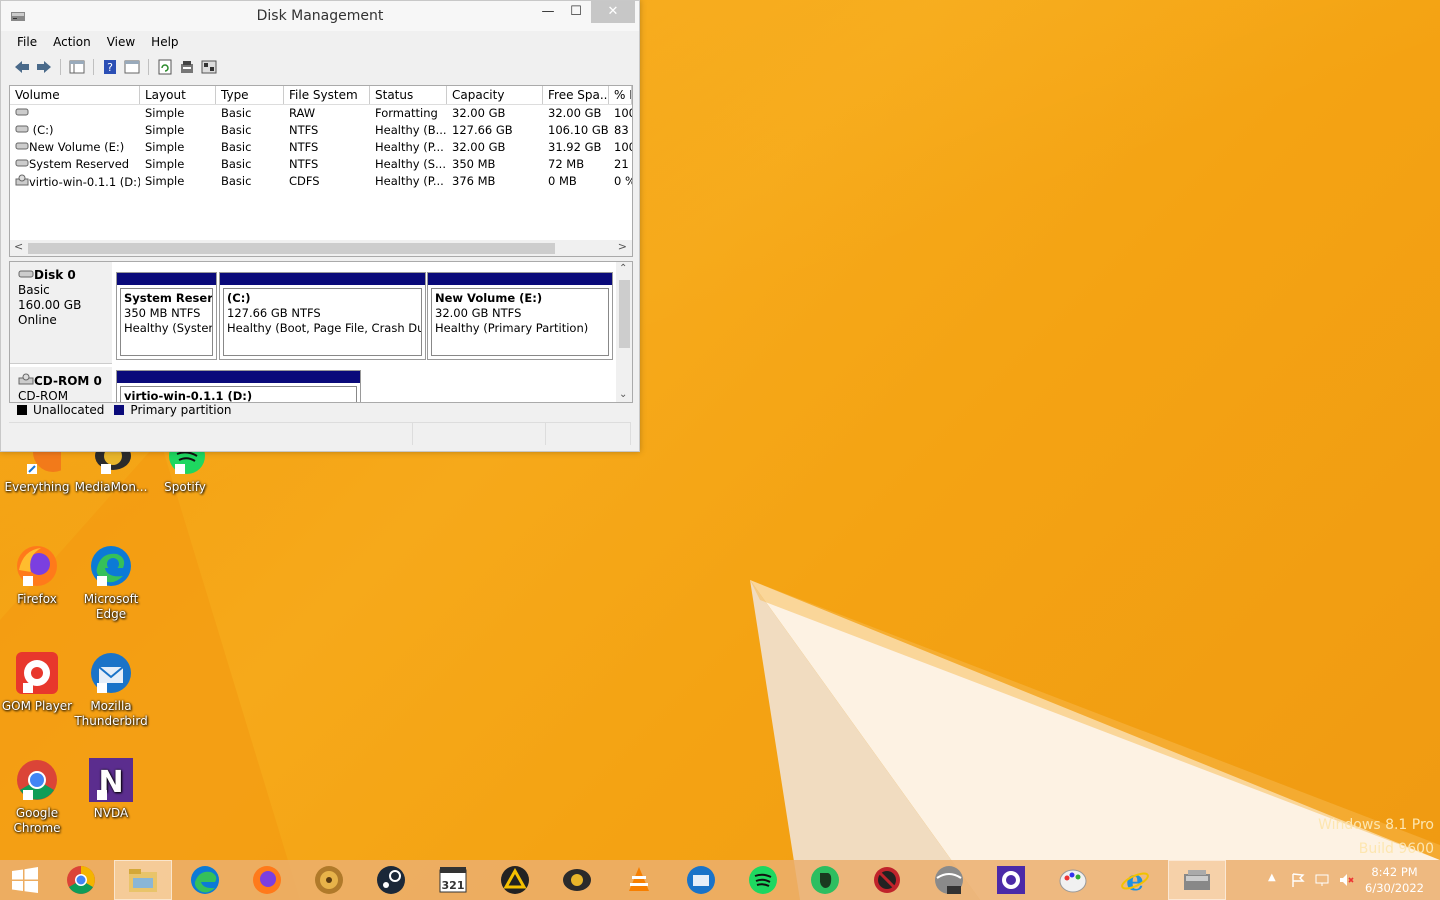 This screenshot has width=1440, height=900. What do you see at coordinates (1322, 880) in the screenshot?
I see `network-icon` at bounding box center [1322, 880].